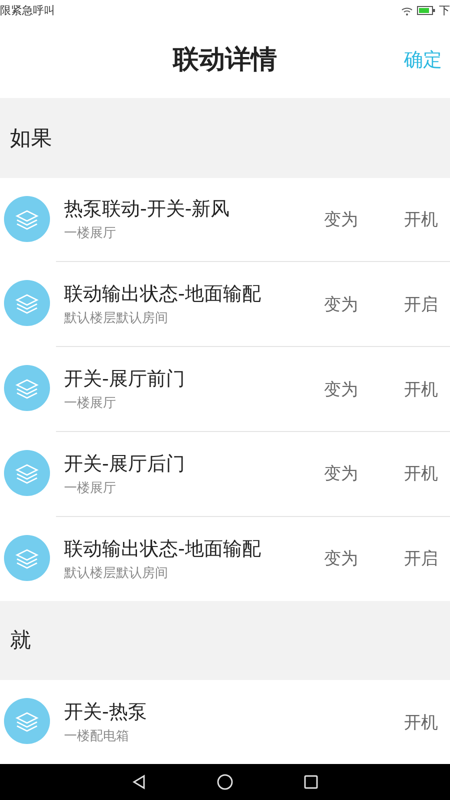  Describe the element at coordinates (311, 782) in the screenshot. I see `recents-icon` at that location.